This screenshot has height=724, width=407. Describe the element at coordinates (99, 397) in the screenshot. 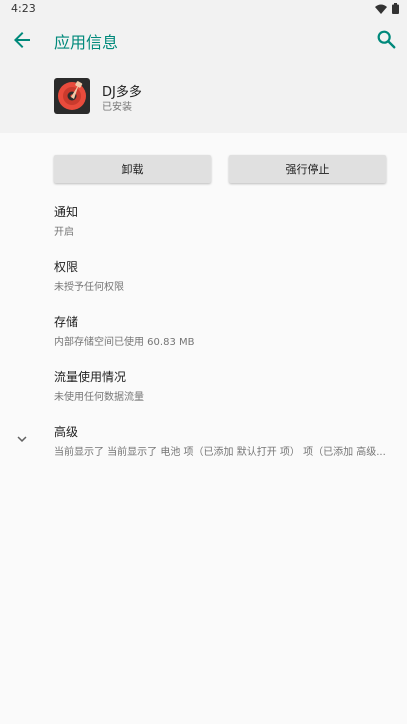

I see `item-subtitle: 未使用任何数据流量` at that location.